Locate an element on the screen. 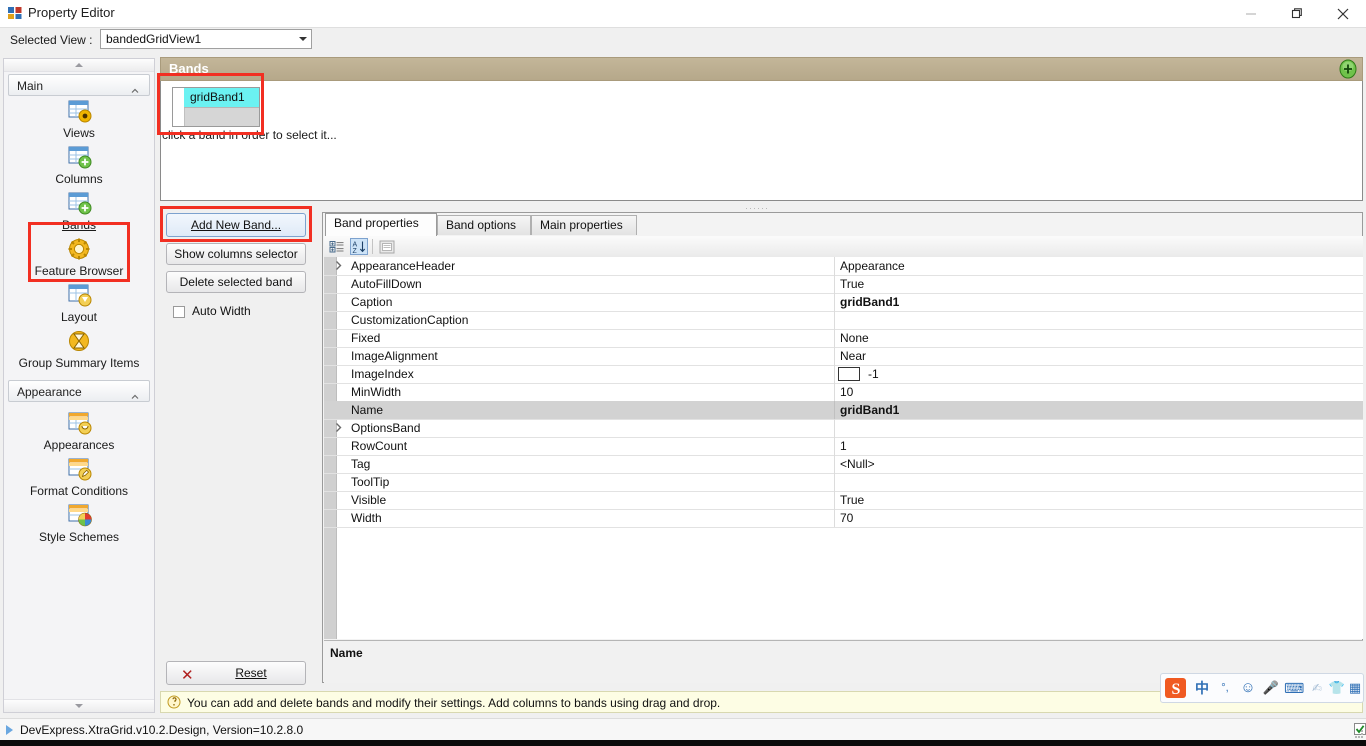 This screenshot has height=746, width=1366. sogou-logo-icon: S is located at coordinates (1176, 688).